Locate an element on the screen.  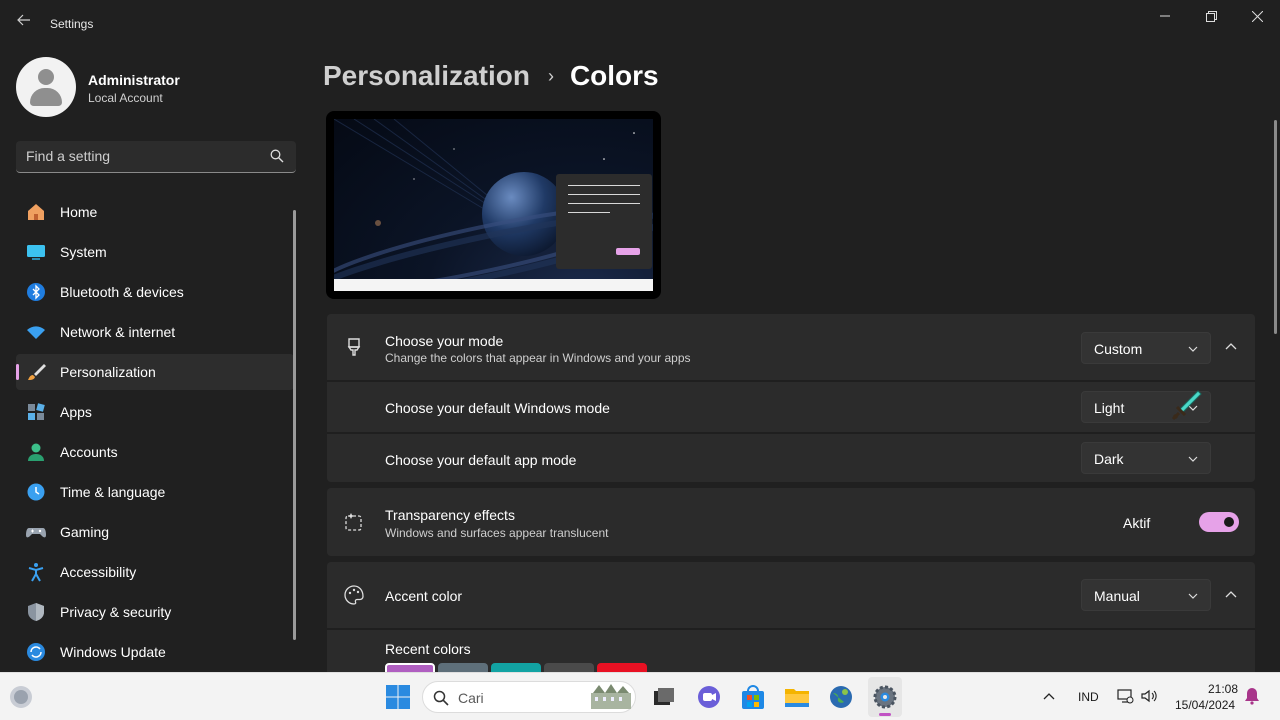
sidebar-item-label: Personalization is located at coordinates (108, 372).